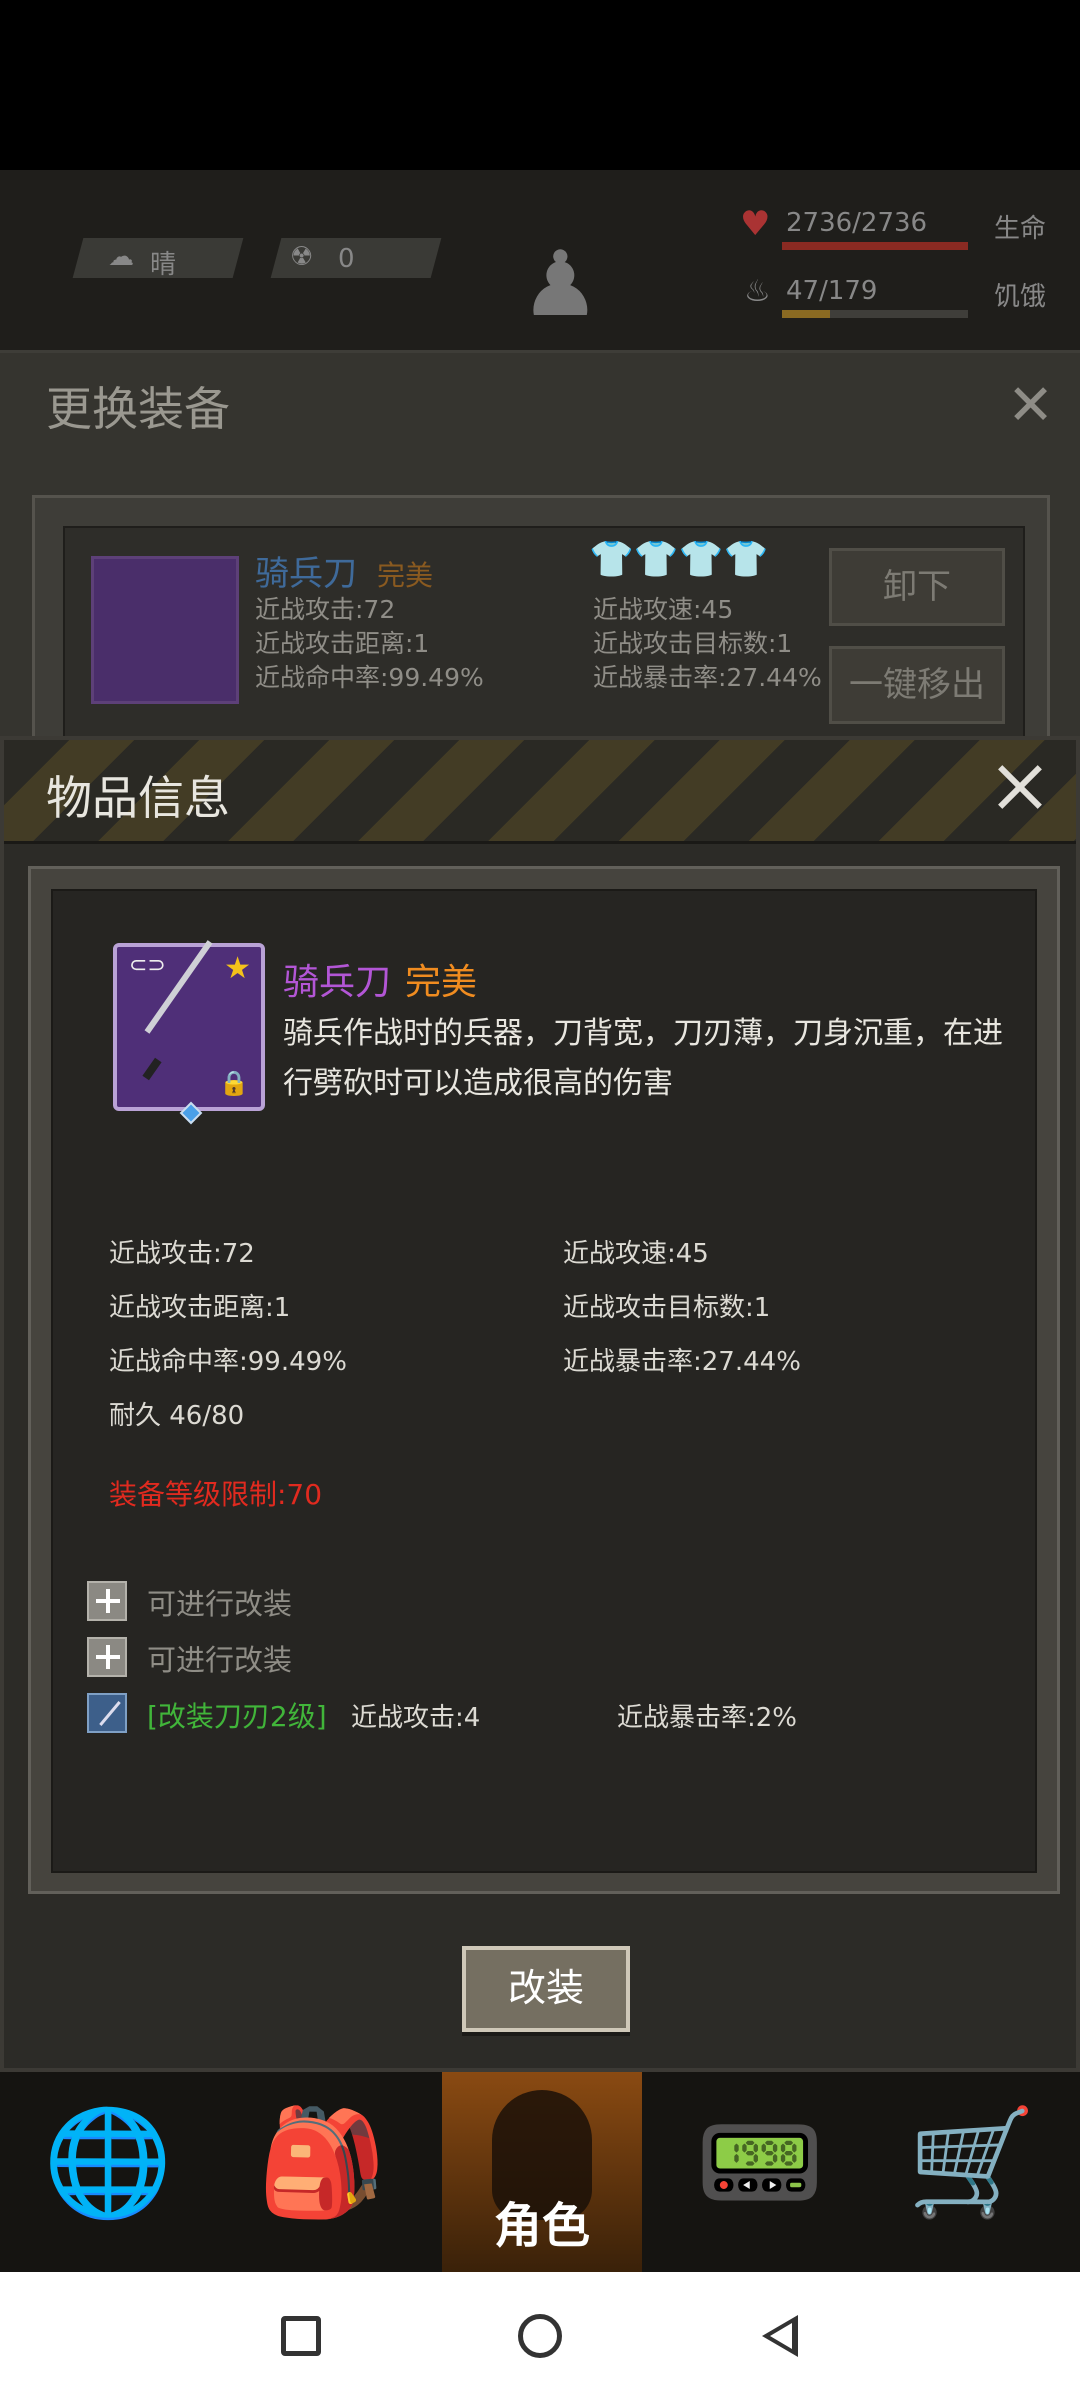 The image size is (1080, 2400). Describe the element at coordinates (237, 968) in the screenshot. I see `star-icon: ★` at that location.